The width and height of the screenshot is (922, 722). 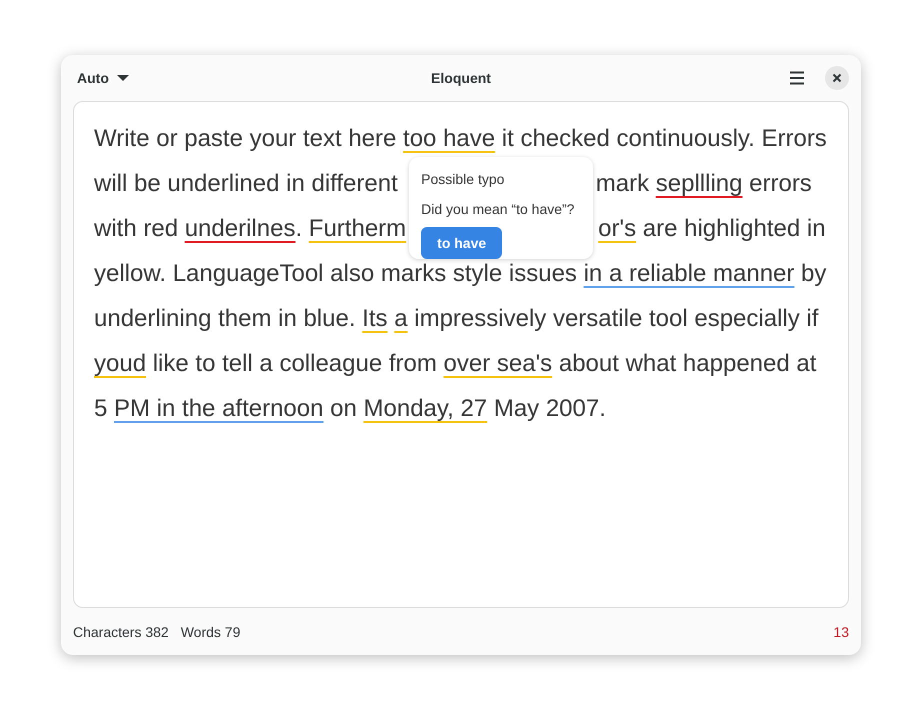 I want to click on body-text: errors, so click(x=780, y=184).